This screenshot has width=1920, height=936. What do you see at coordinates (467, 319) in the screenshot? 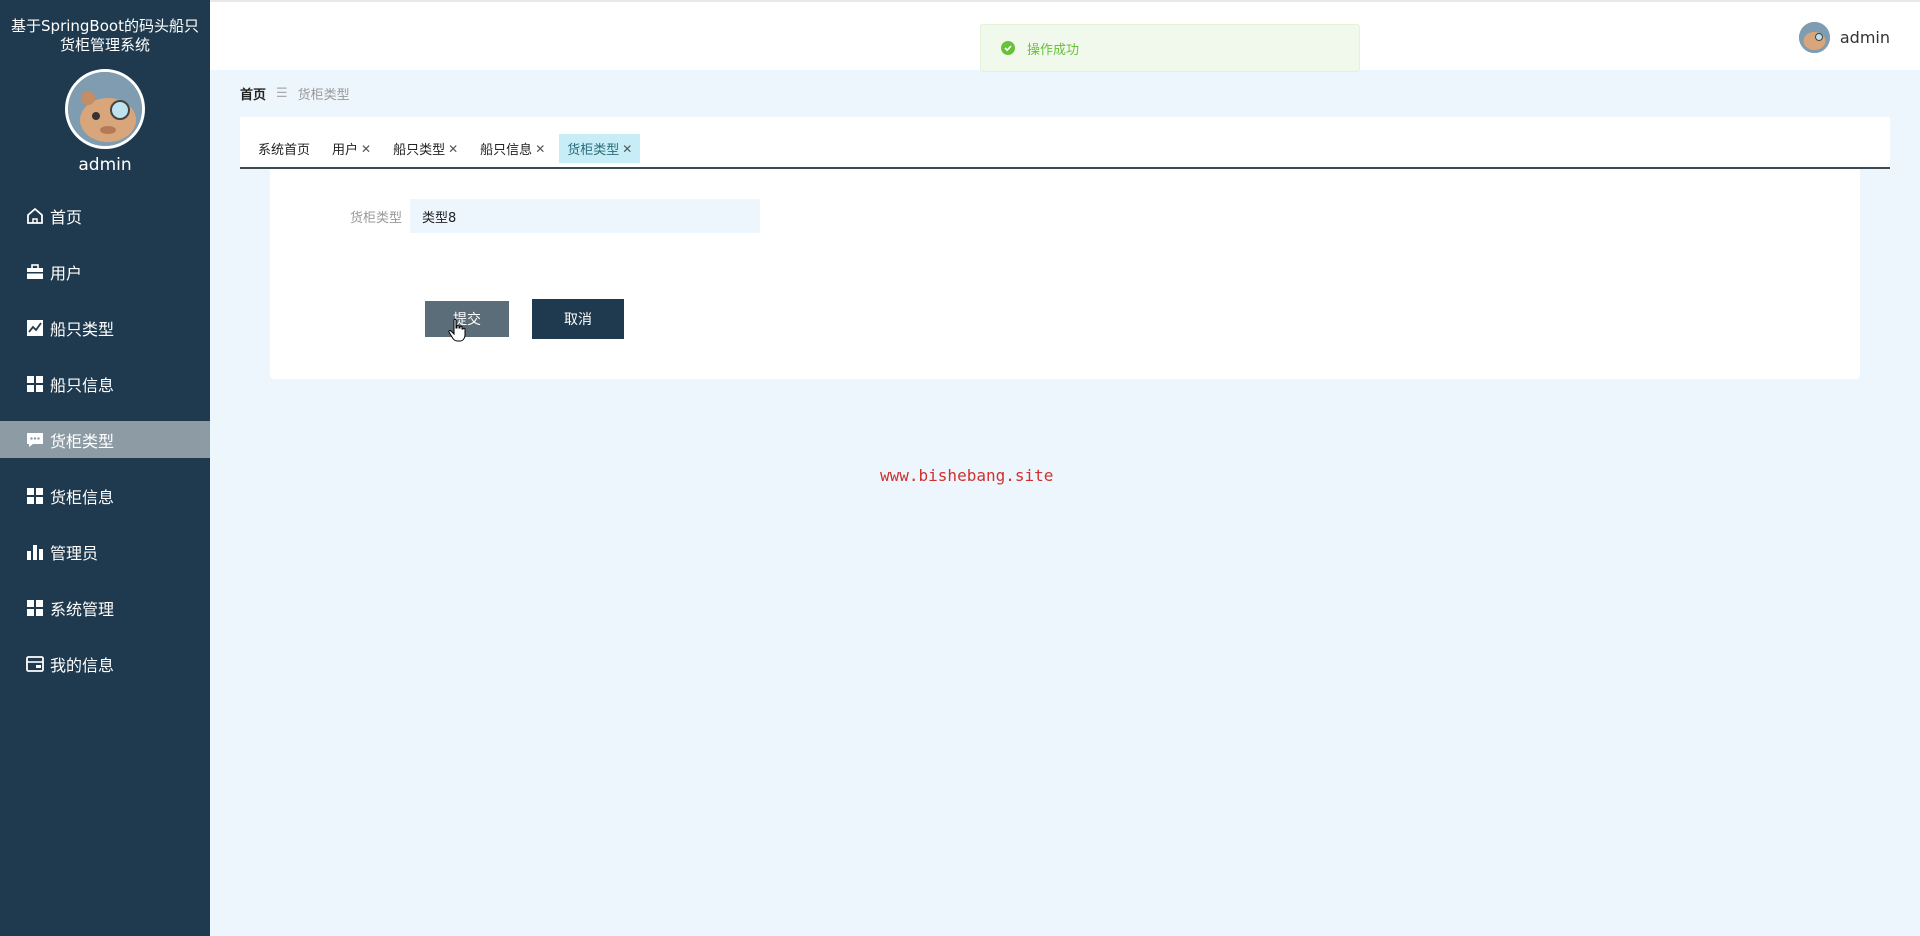
I see `submit-button: 提交` at bounding box center [467, 319].